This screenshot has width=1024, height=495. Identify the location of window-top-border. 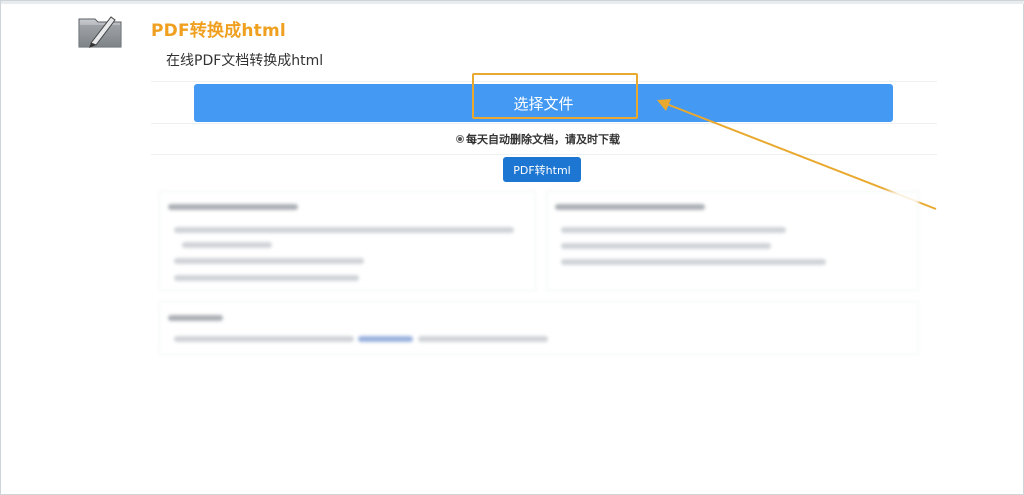
(512, 2).